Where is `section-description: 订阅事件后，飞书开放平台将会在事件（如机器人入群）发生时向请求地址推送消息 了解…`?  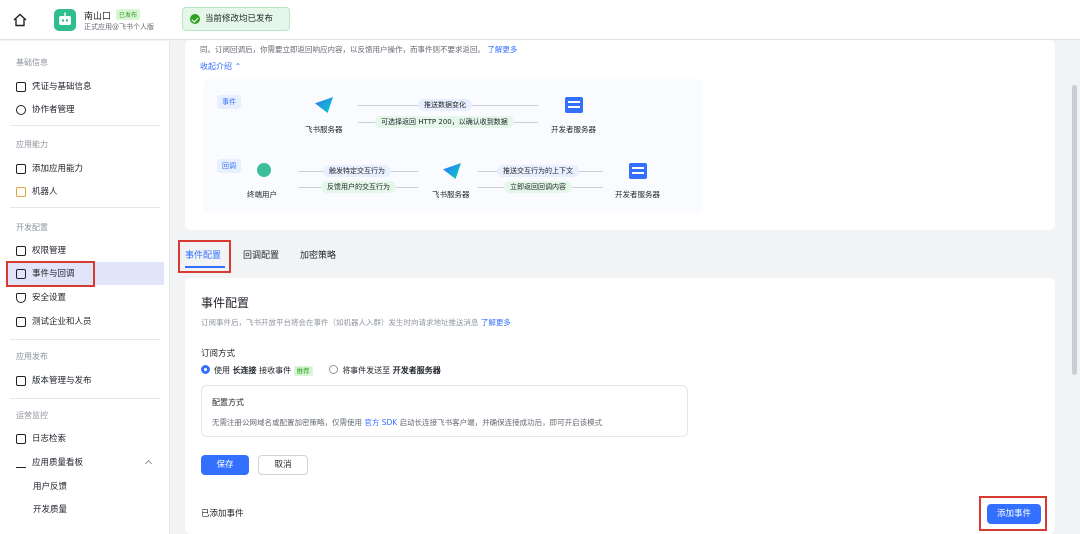
section-description: 订阅事件后，飞书开放平台将会在事件（如机器人入群）发生时向请求地址推送消息 了解… is located at coordinates (356, 322).